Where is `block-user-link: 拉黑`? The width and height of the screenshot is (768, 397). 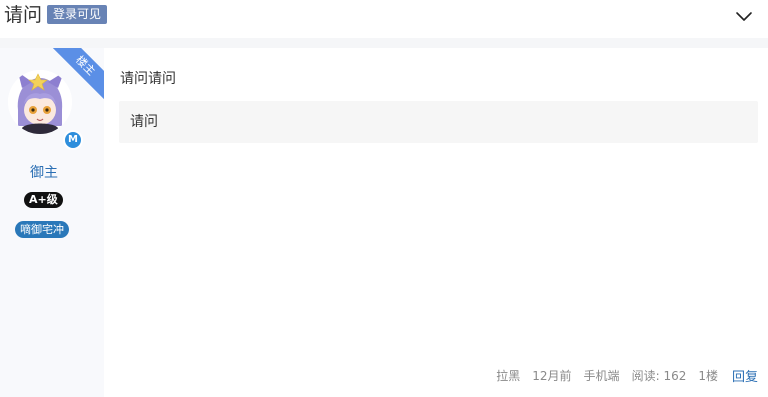
block-user-link: 拉黑 is located at coordinates (508, 375).